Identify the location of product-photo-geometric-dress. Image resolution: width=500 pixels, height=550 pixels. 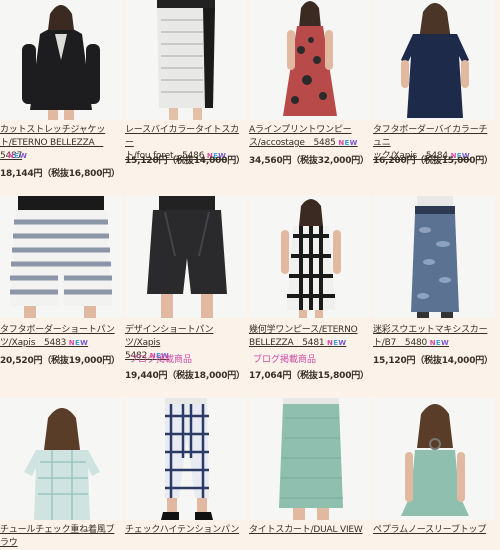
(310, 257).